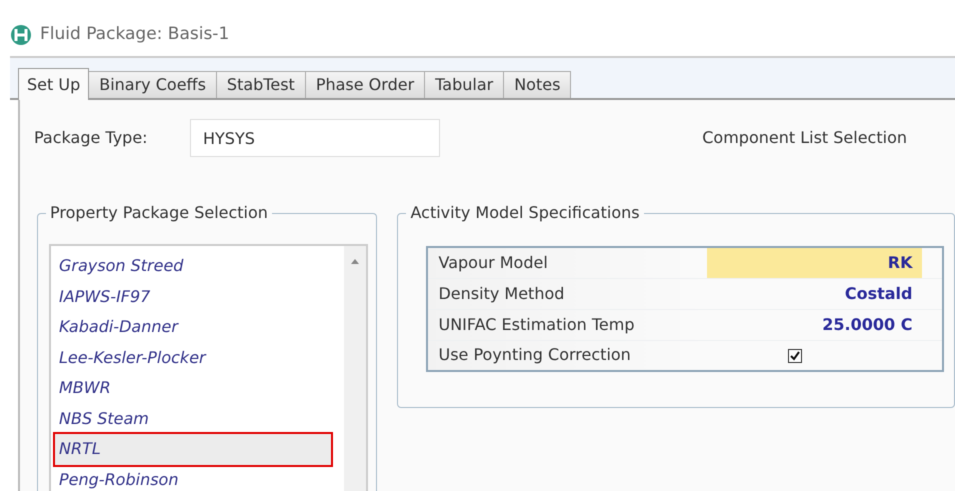 This screenshot has height=491, width=955. I want to click on list-item: NBS Steam, so click(199, 419).